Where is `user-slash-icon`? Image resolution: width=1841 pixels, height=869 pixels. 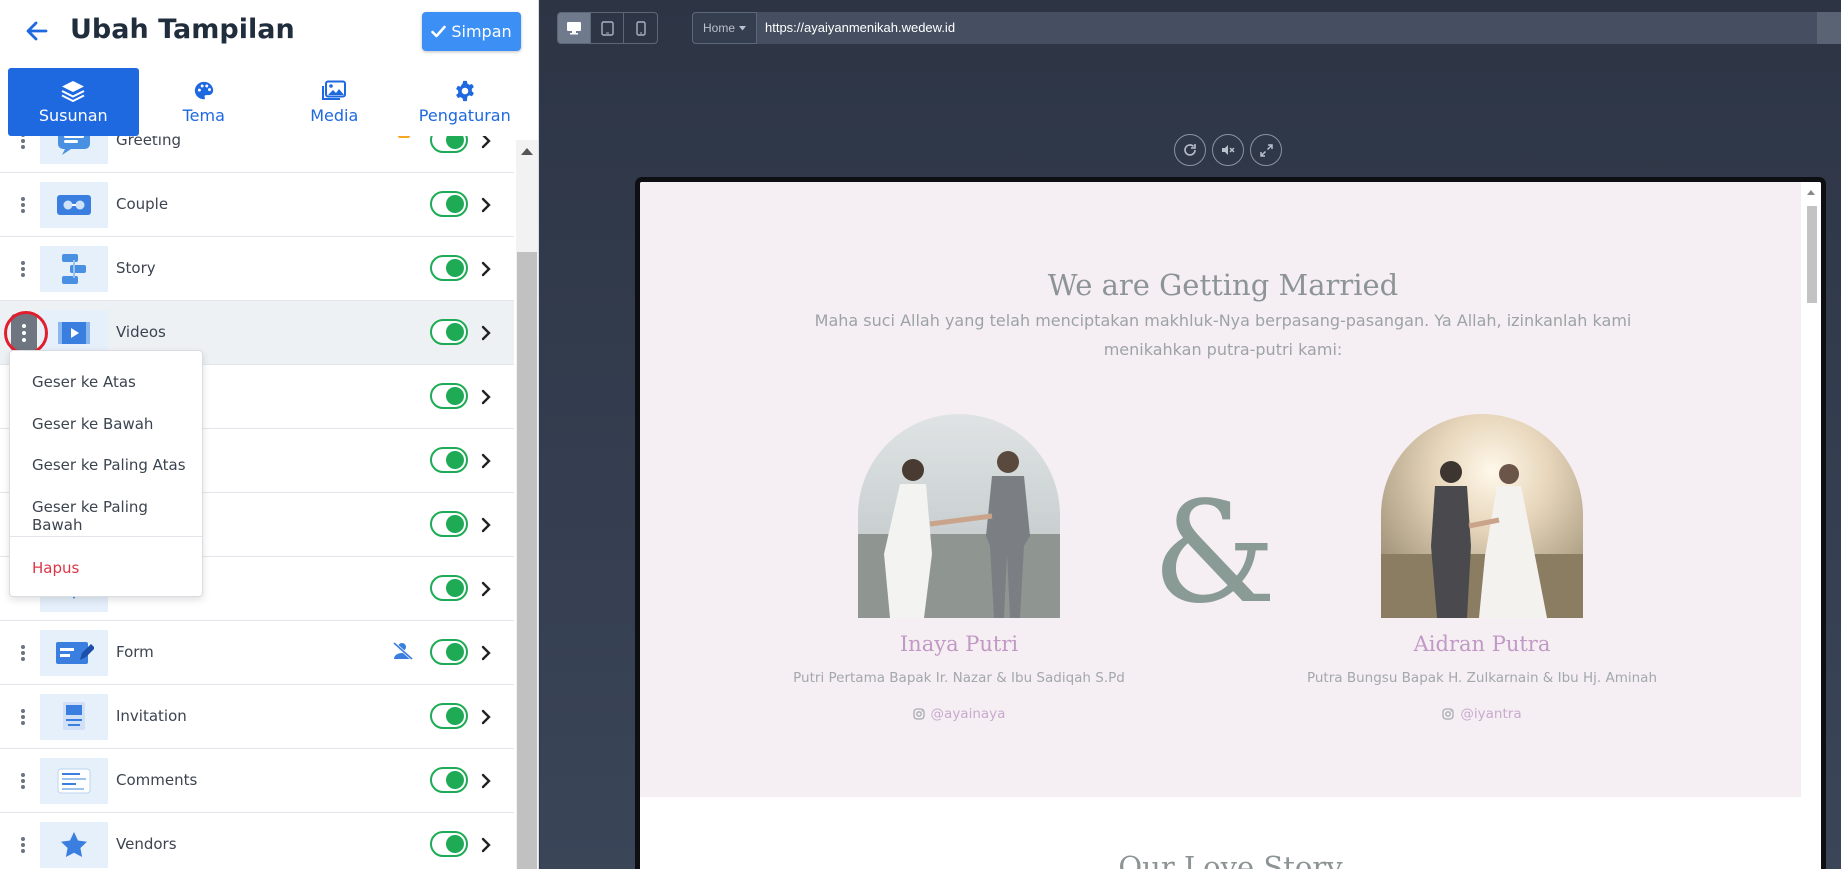
user-slash-icon is located at coordinates (403, 651).